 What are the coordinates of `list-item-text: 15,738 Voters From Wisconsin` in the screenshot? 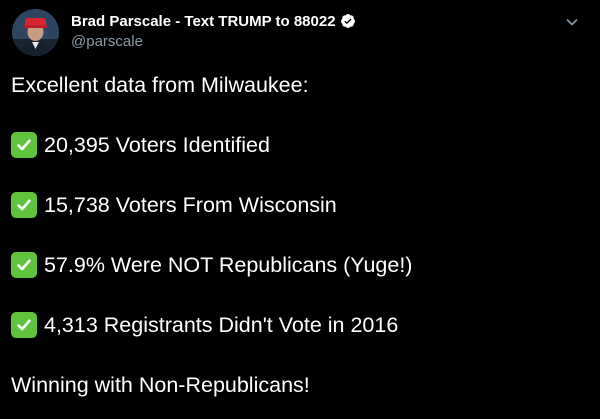 It's located at (190, 205).